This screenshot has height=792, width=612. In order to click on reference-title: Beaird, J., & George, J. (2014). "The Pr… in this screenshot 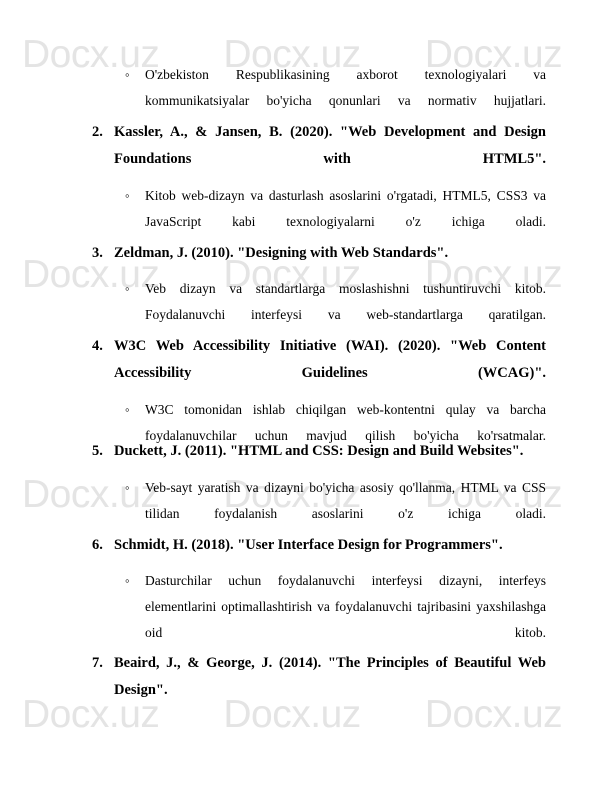, I will do `click(330, 676)`.